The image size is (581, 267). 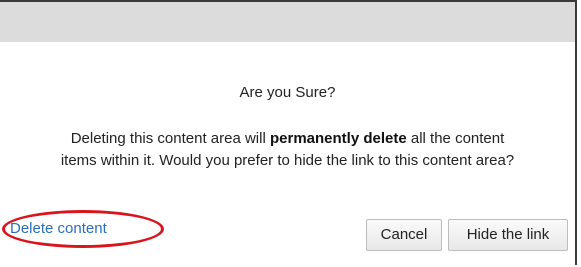 What do you see at coordinates (455, 138) in the screenshot?
I see `message-text-line1-tail: all the content` at bounding box center [455, 138].